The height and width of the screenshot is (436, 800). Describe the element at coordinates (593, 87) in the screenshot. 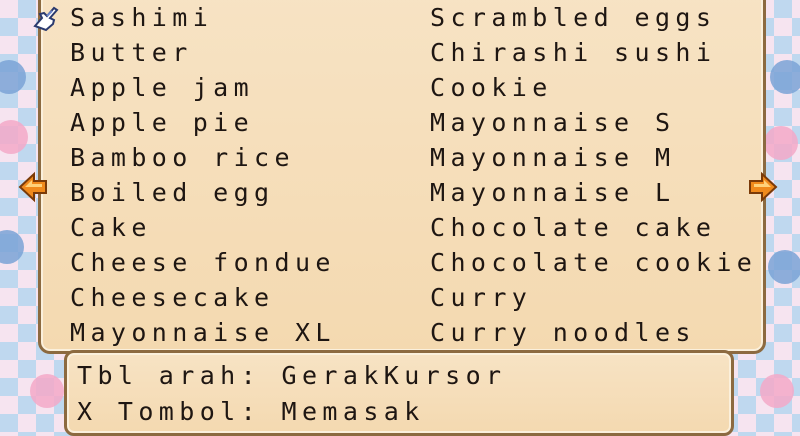

I see `recipe-item-cookie: Cookie` at that location.